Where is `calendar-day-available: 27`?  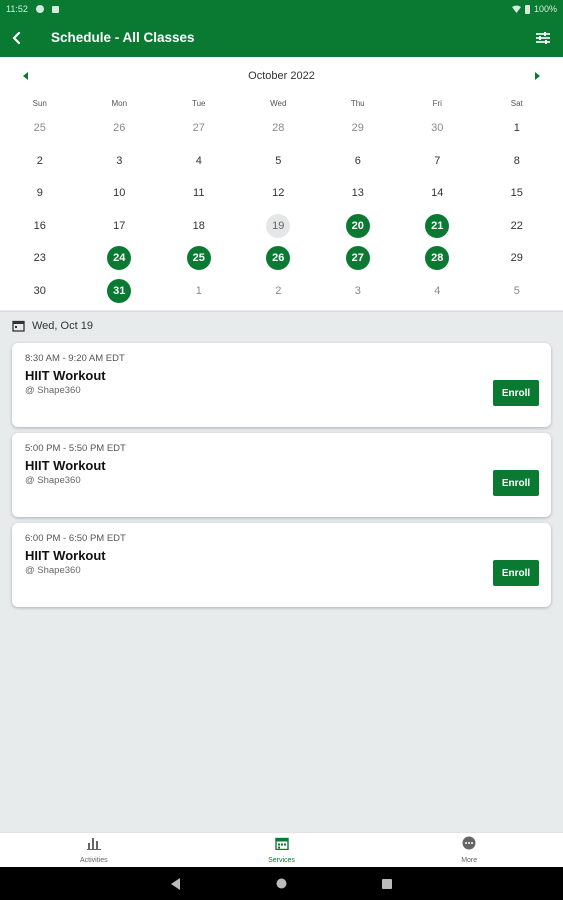 calendar-day-available: 27 is located at coordinates (357, 258).